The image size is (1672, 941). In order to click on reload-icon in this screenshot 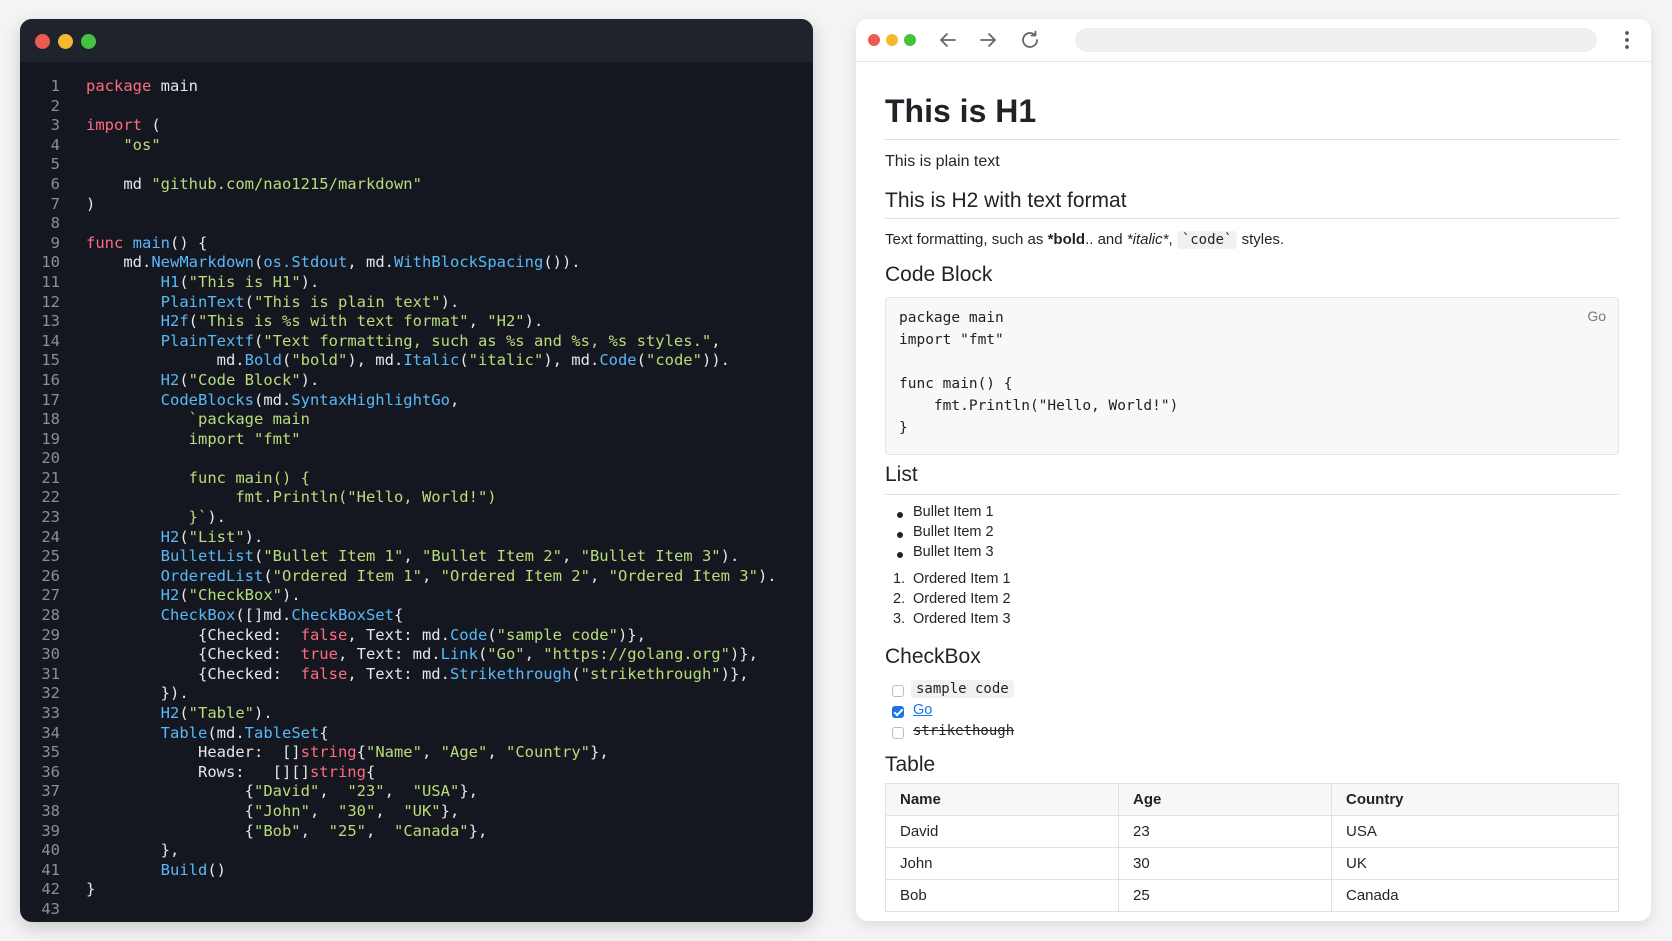, I will do `click(1030, 40)`.